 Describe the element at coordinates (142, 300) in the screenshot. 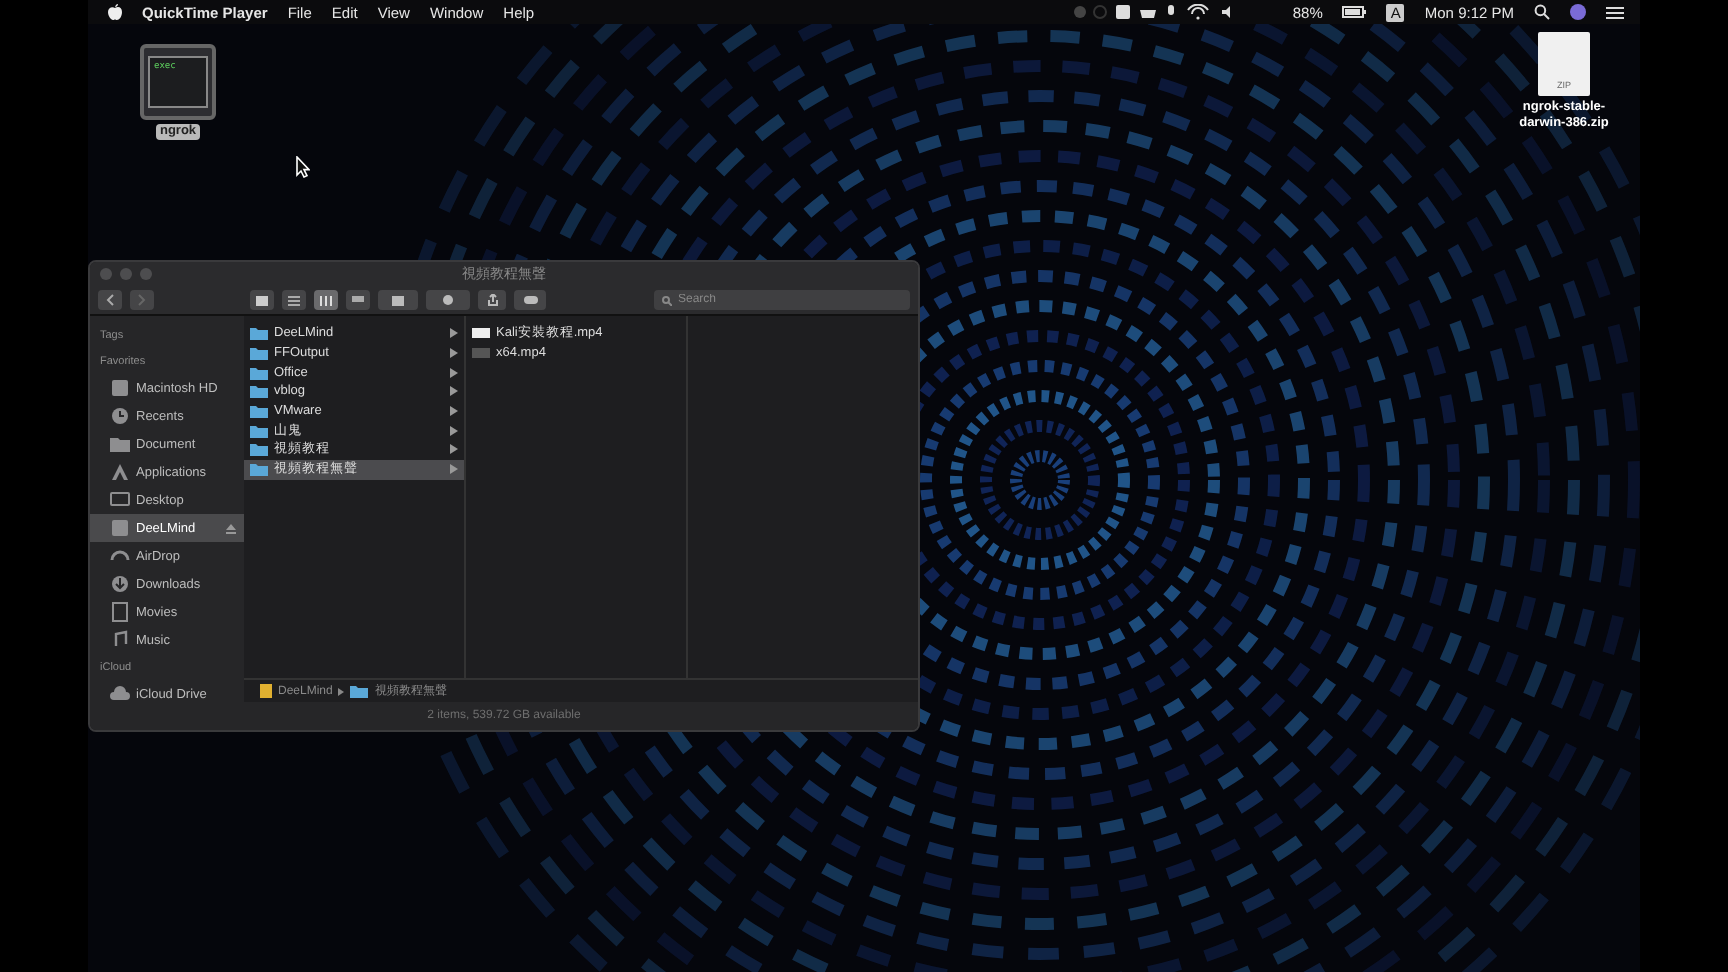

I see `chevron-right-icon` at that location.